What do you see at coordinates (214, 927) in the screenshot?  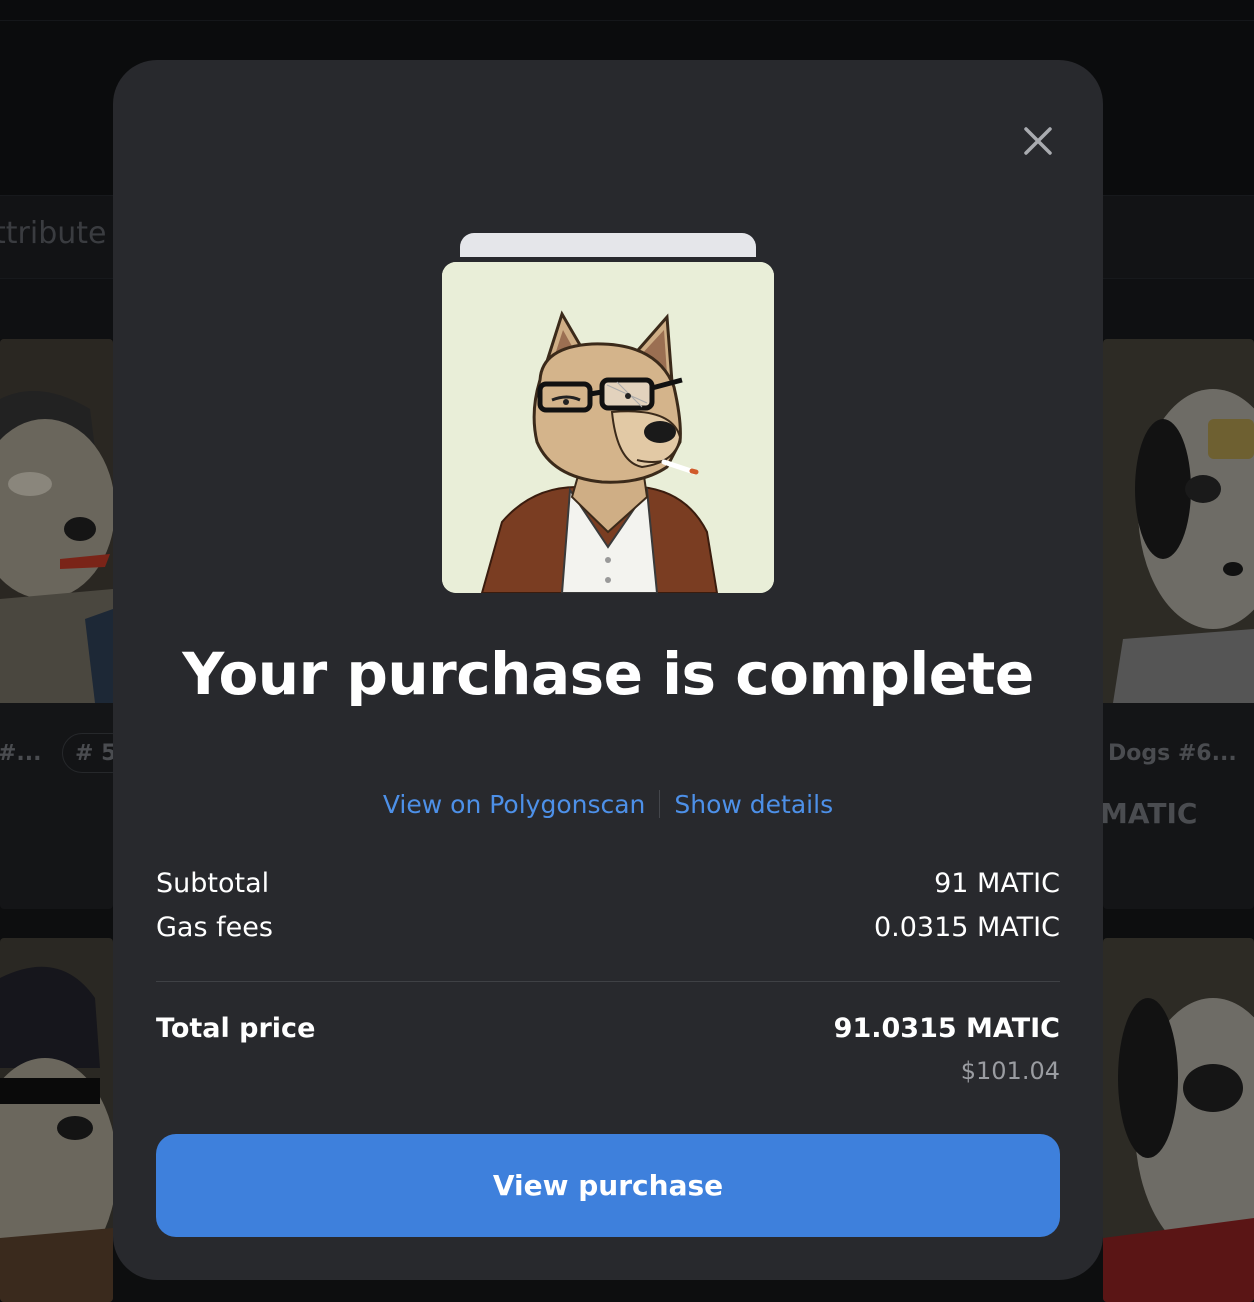 I see `gas-fees-label: Gas fees` at bounding box center [214, 927].